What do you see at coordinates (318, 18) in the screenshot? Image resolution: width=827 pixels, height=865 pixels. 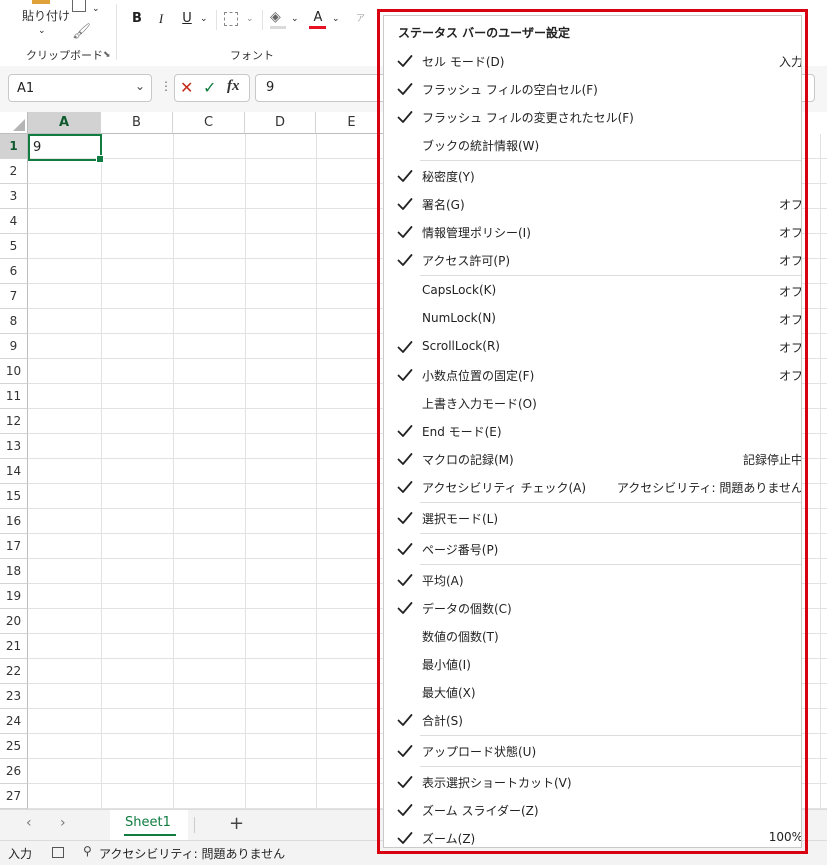 I see `font-color-button: A` at bounding box center [318, 18].